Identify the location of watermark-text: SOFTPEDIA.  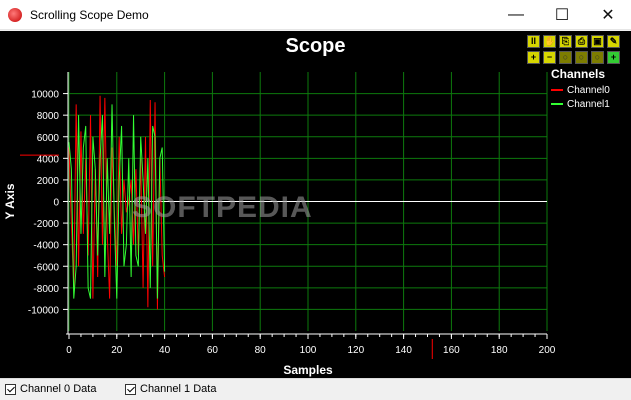
(222, 207).